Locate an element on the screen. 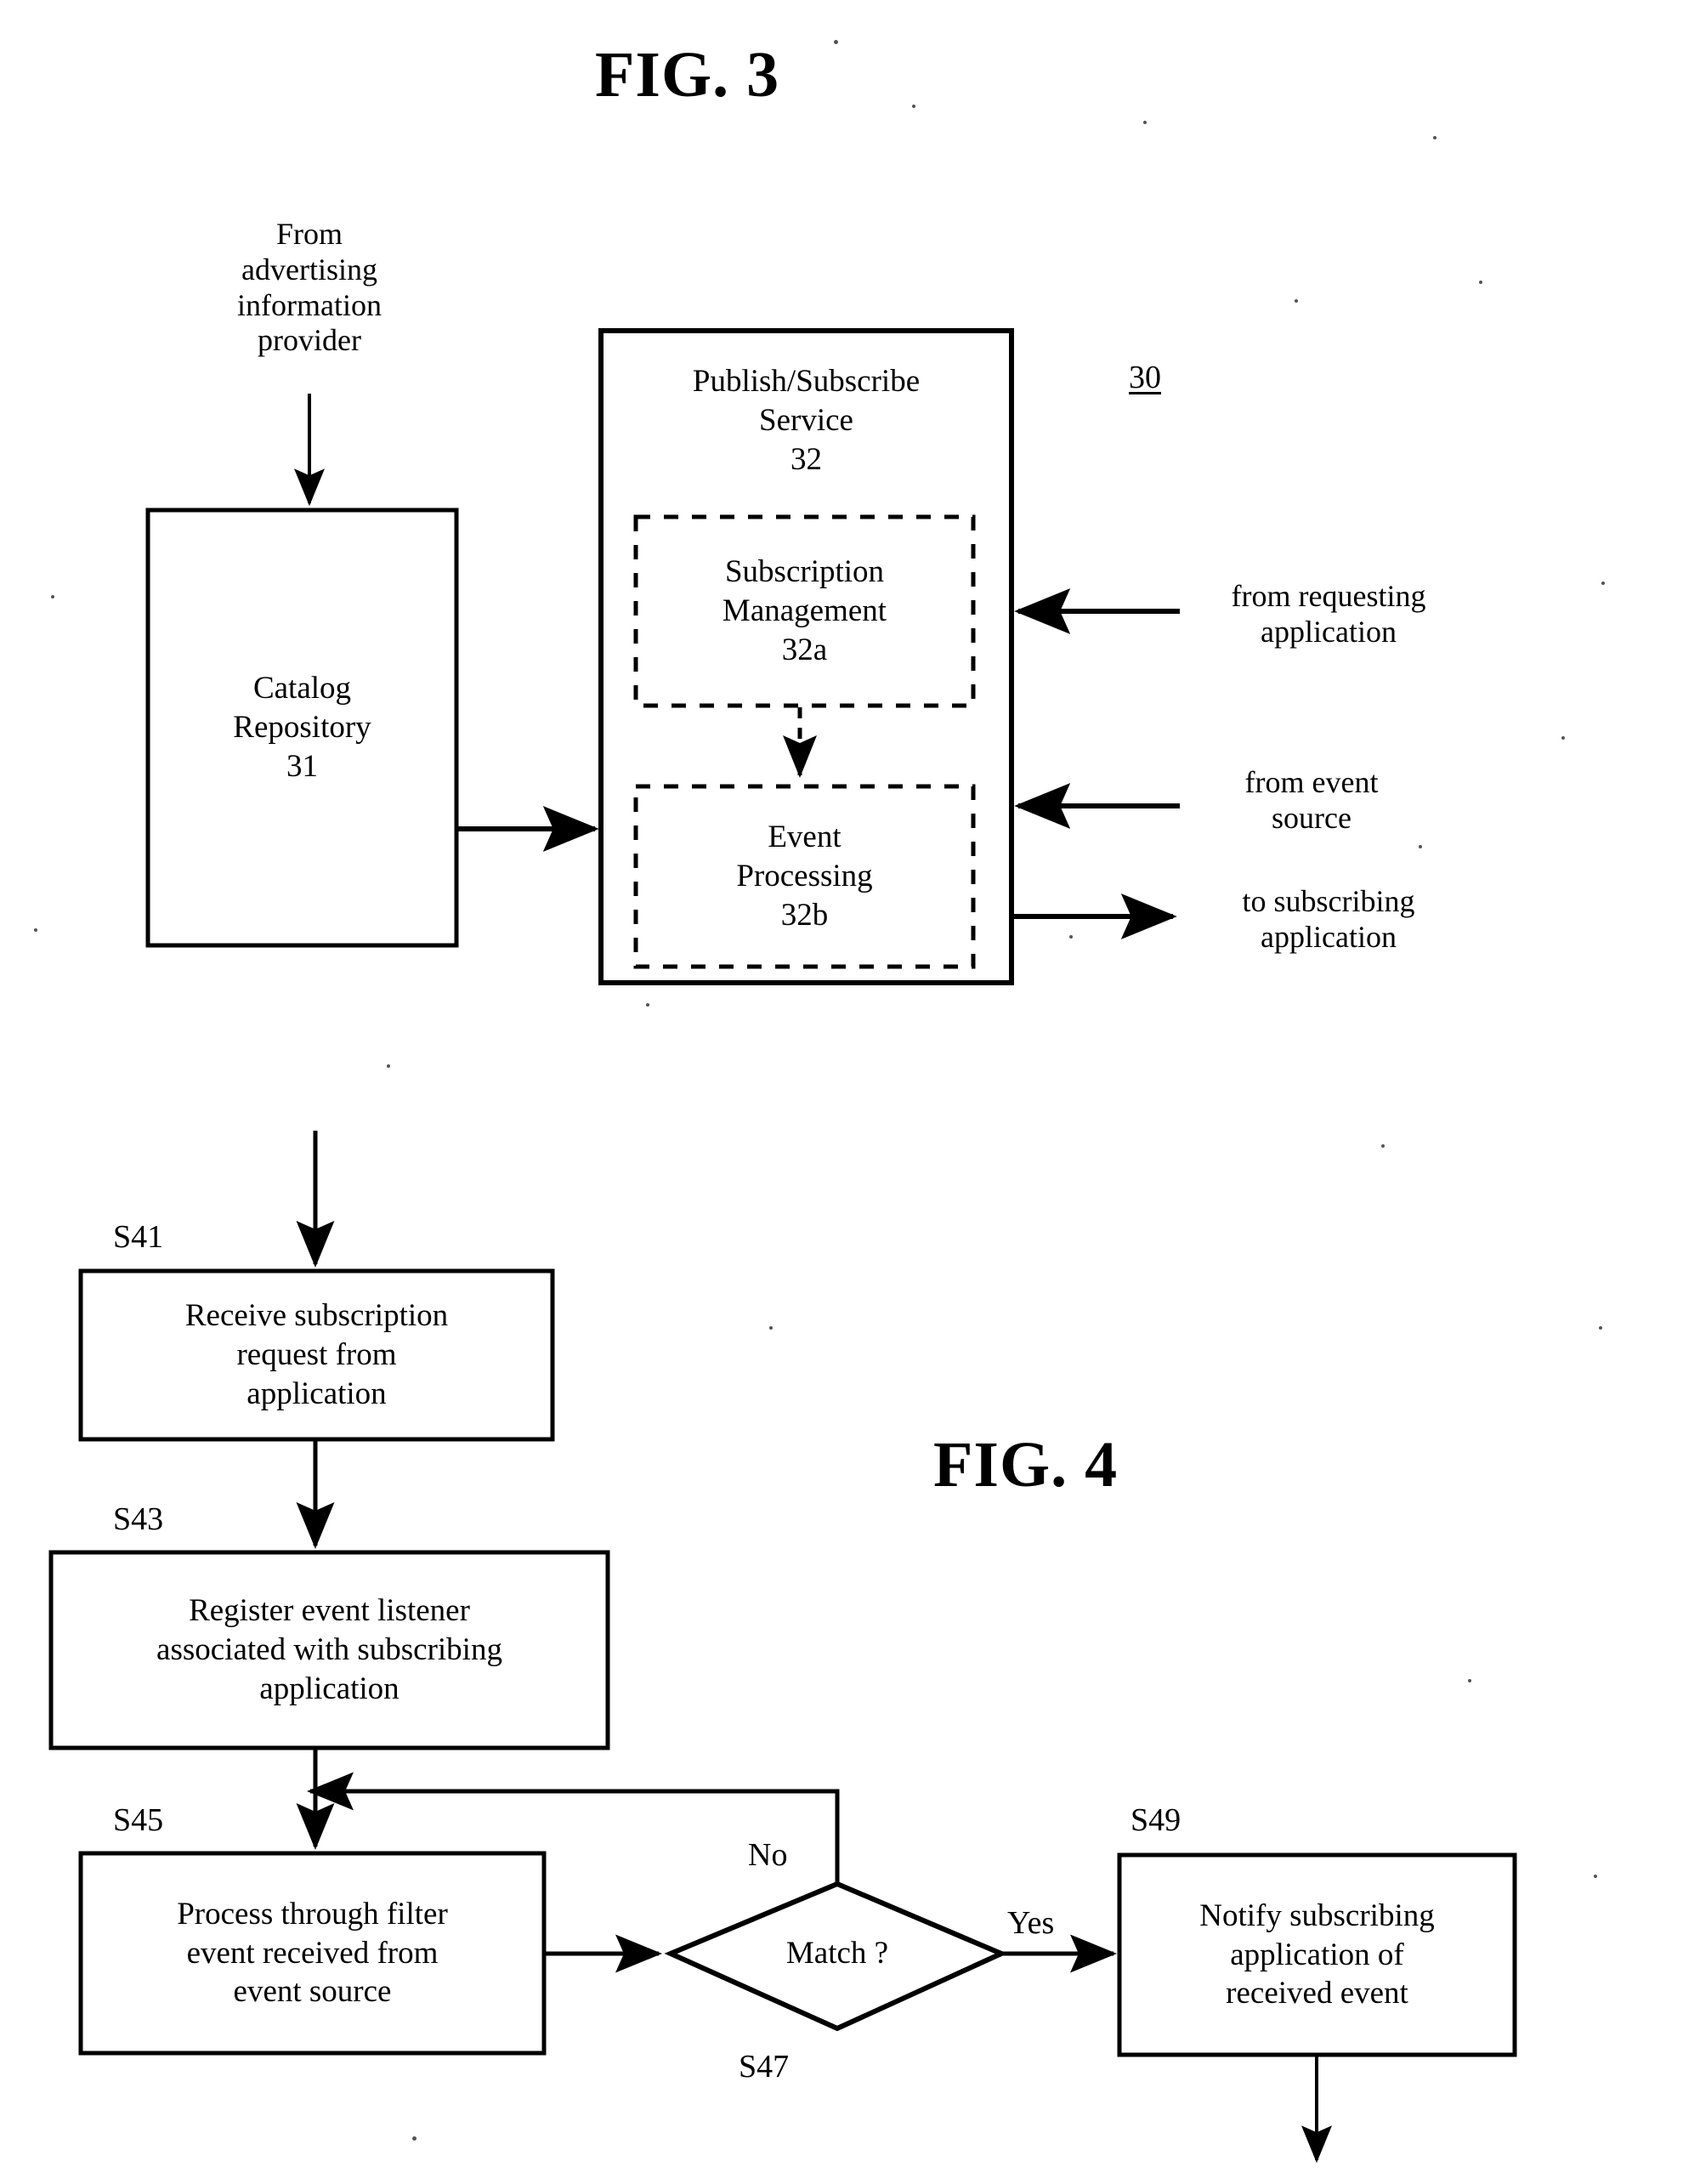 Image resolution: width=1683 pixels, height=2184 pixels. fig3-title: FIG. 3 is located at coordinates (687, 75).